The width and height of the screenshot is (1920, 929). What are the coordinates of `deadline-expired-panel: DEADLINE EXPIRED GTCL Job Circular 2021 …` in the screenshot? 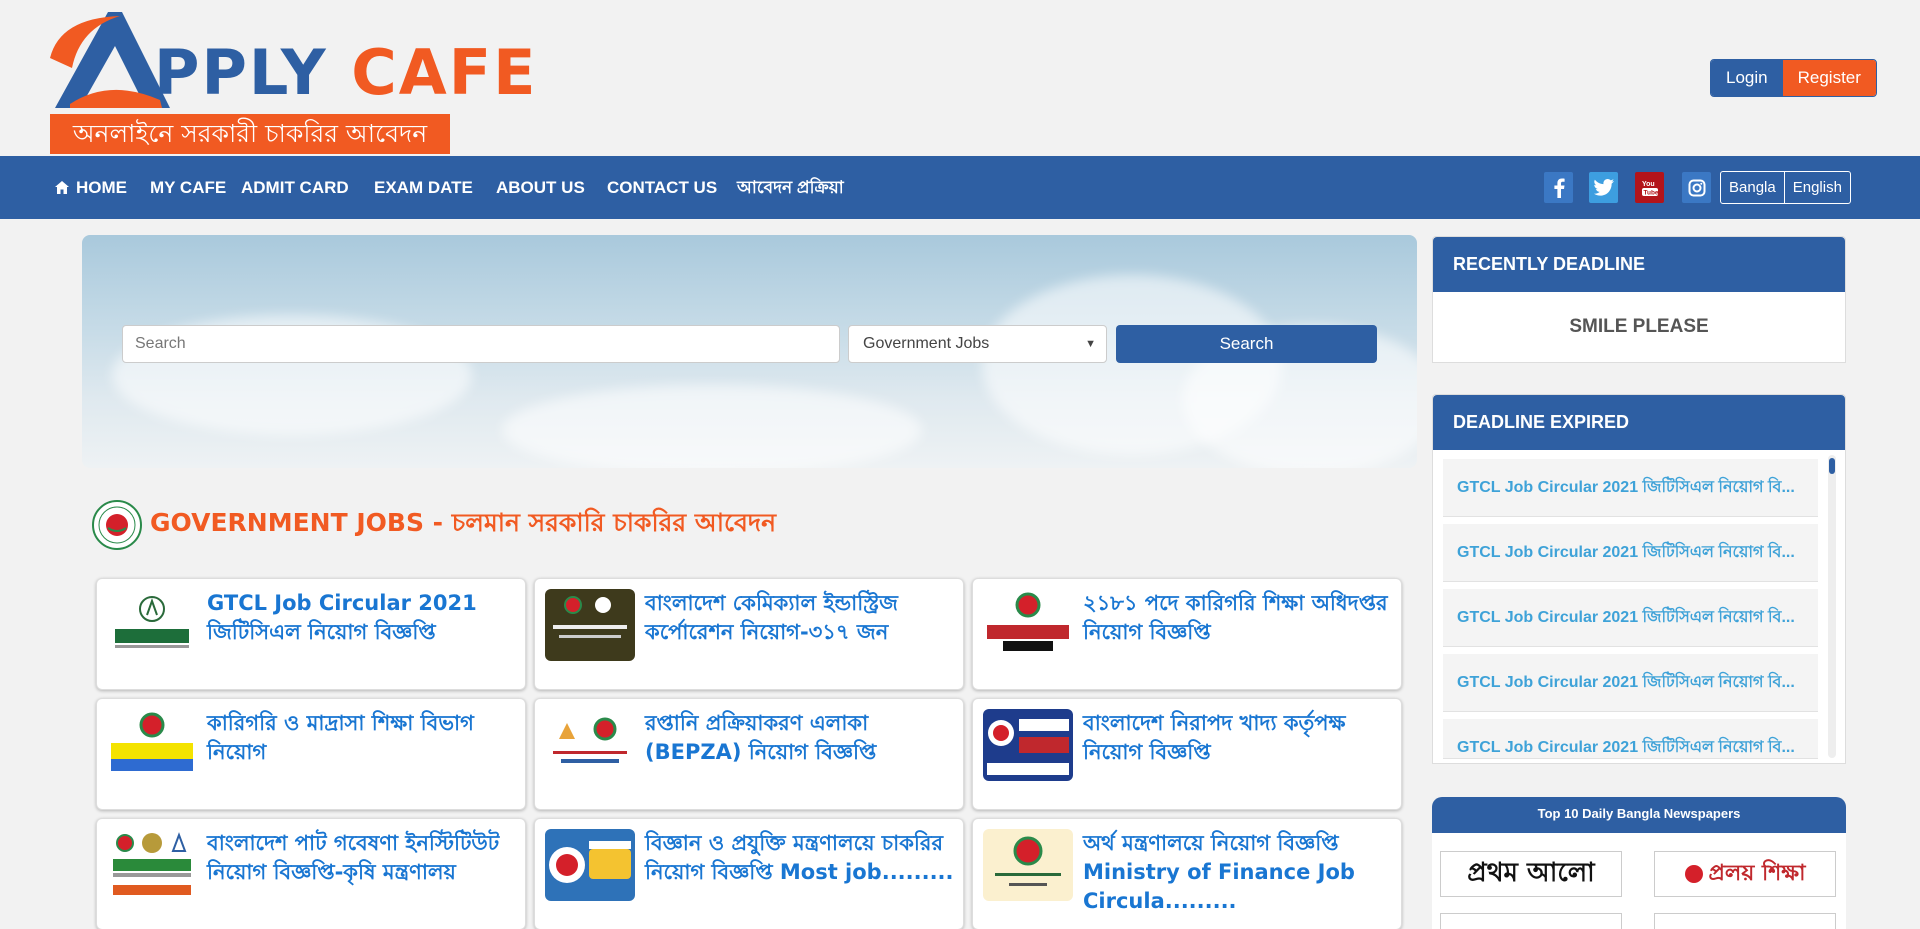 It's located at (1639, 579).